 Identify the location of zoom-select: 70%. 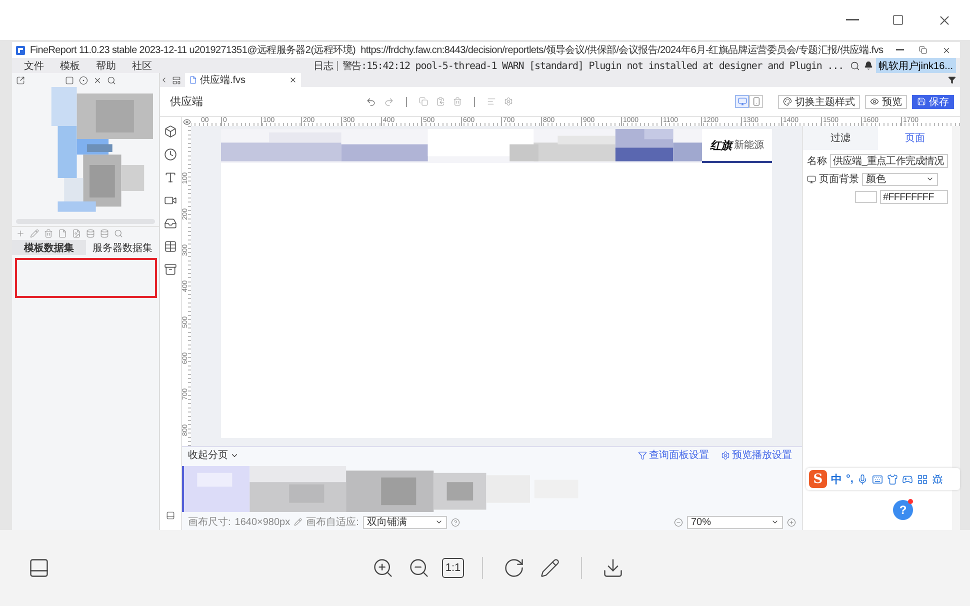
(735, 522).